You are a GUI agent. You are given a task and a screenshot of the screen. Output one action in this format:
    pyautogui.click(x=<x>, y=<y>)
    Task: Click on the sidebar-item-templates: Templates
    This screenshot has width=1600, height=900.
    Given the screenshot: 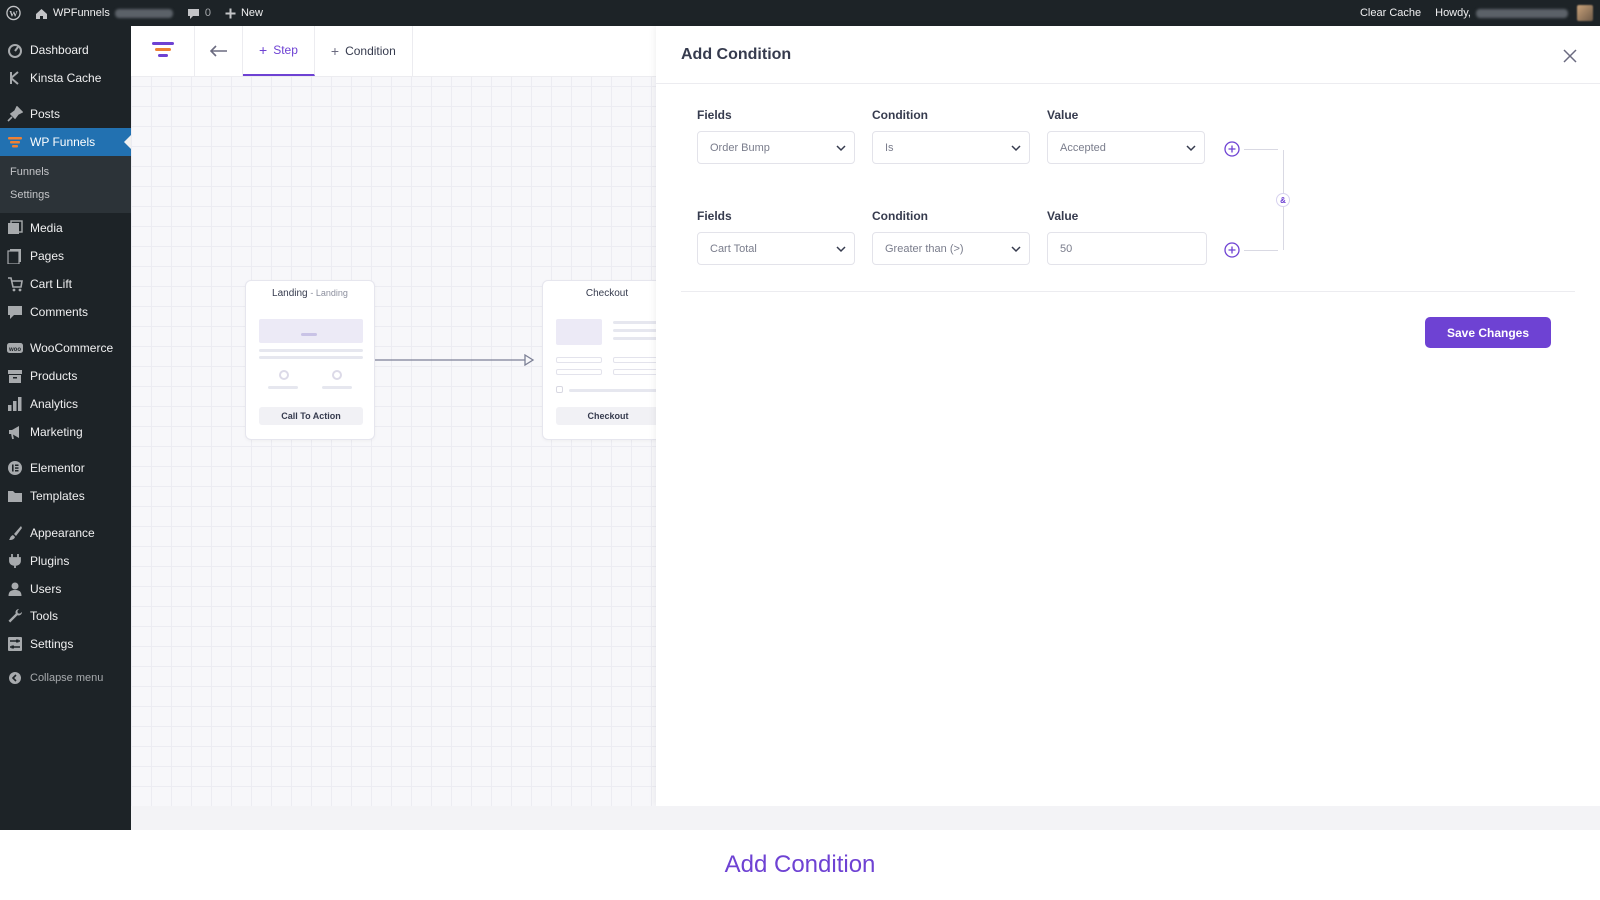 What is the action you would take?
    pyautogui.click(x=65, y=496)
    